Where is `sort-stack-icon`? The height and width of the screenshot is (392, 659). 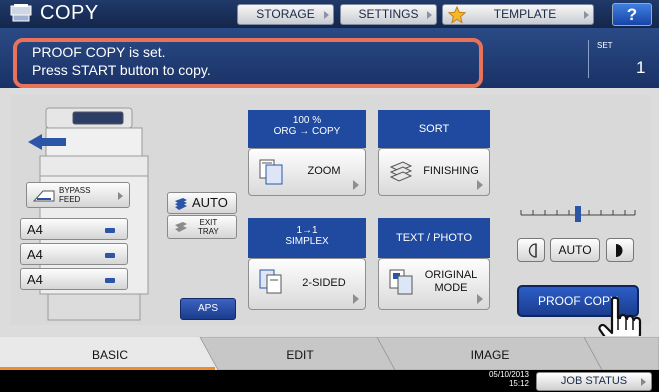 sort-stack-icon is located at coordinates (401, 171).